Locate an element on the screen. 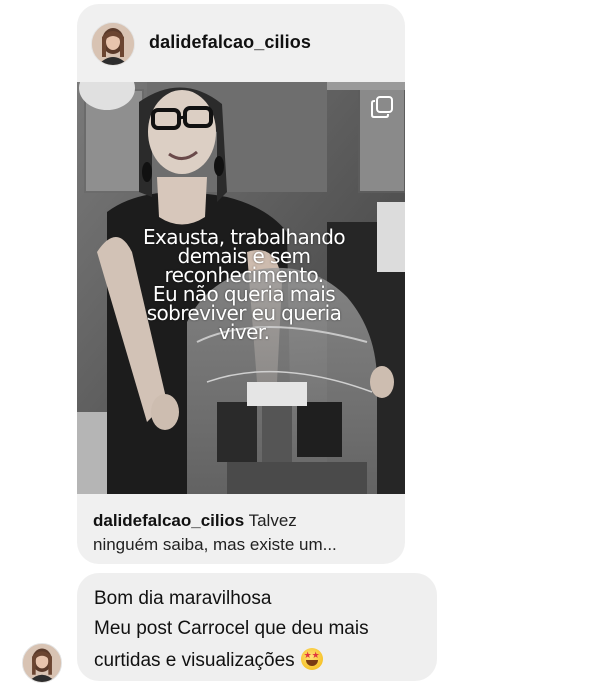 The height and width of the screenshot is (694, 590). overlay-line: viver. is located at coordinates (244, 332).